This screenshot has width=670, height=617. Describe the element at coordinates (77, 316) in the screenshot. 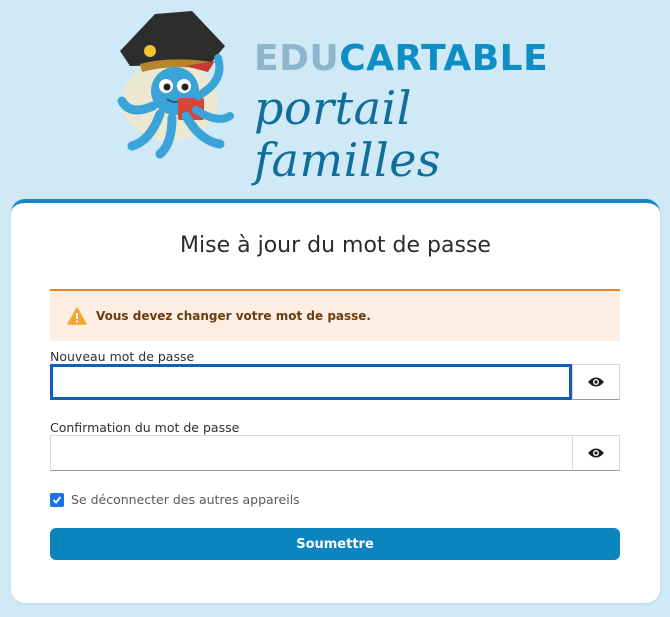

I see `warning-icon` at that location.